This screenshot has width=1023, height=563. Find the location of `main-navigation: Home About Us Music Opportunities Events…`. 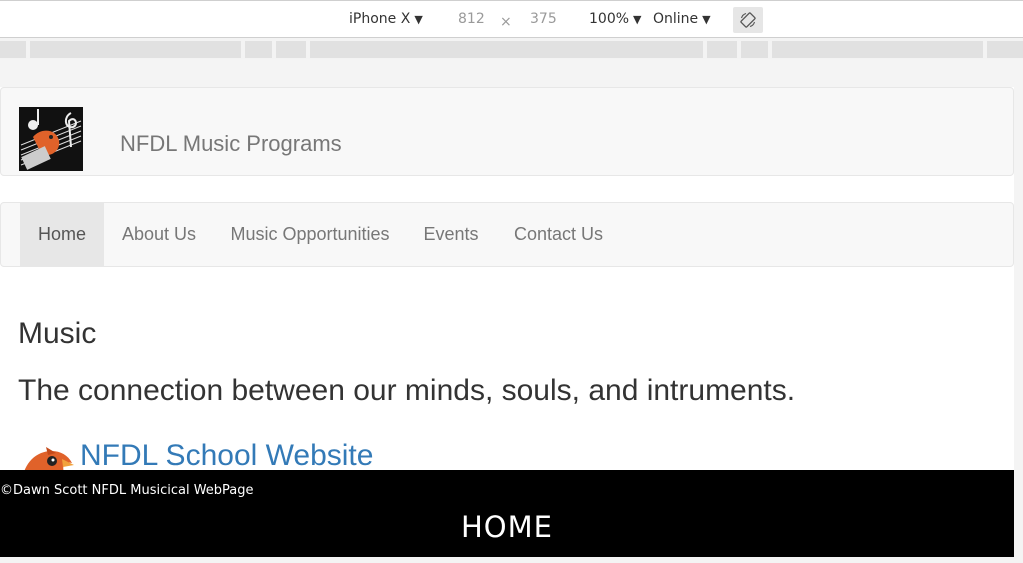

main-navigation: Home About Us Music Opportunities Events… is located at coordinates (507, 234).